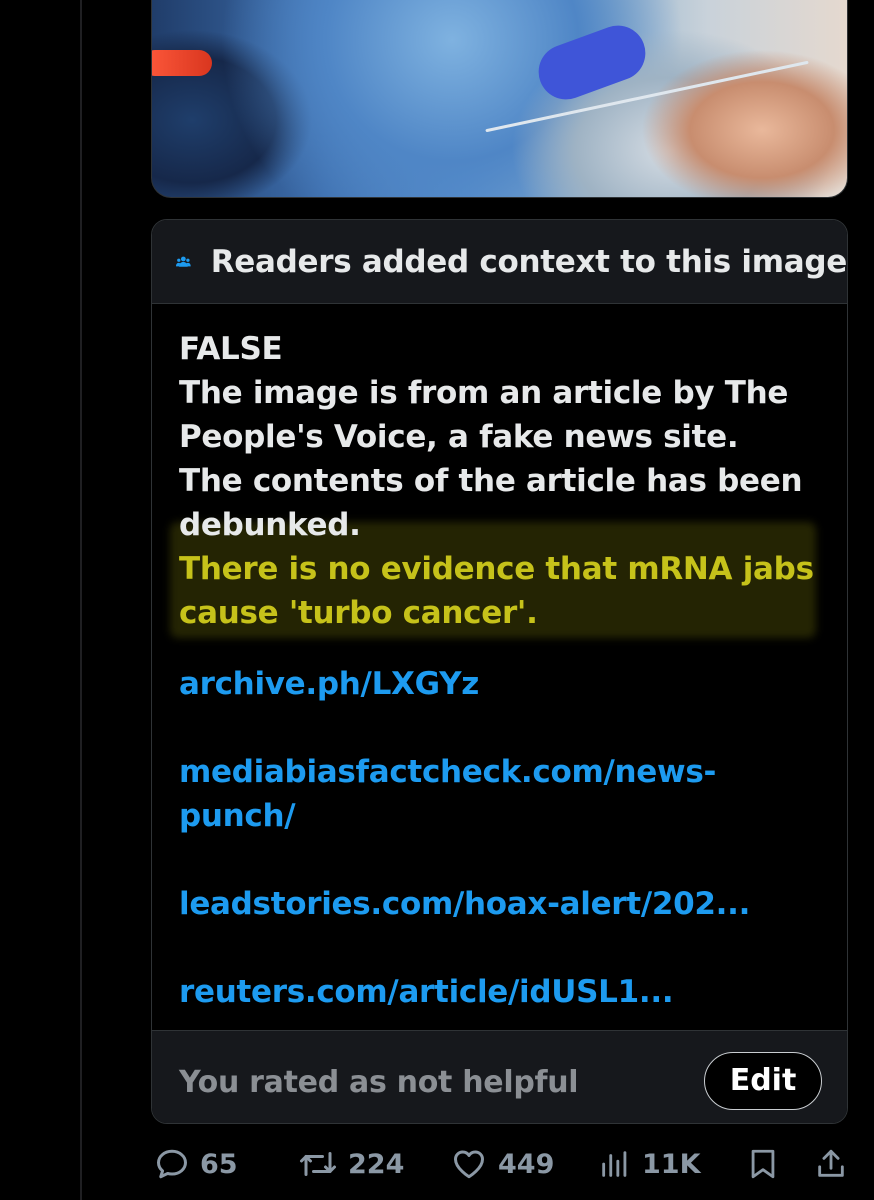 The width and height of the screenshot is (874, 1200). Describe the element at coordinates (469, 1164) in the screenshot. I see `like-icon` at that location.